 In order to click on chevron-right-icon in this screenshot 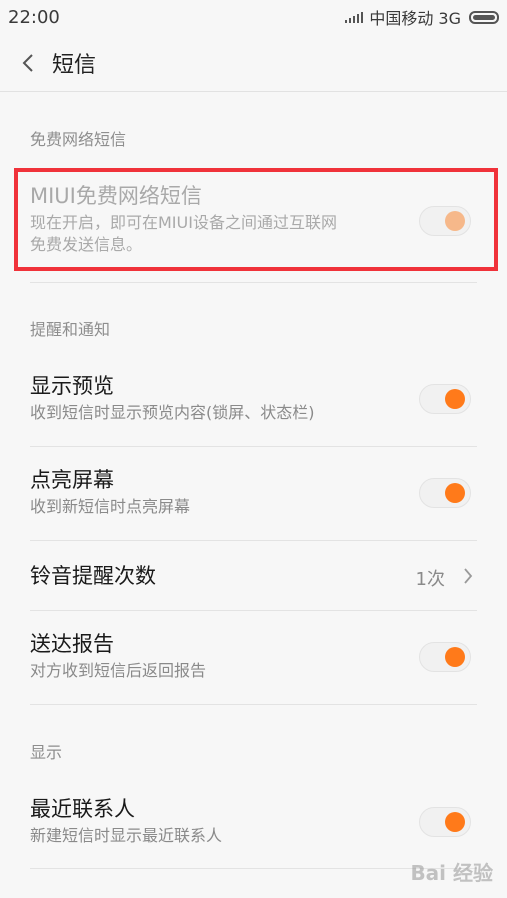, I will do `click(468, 576)`.